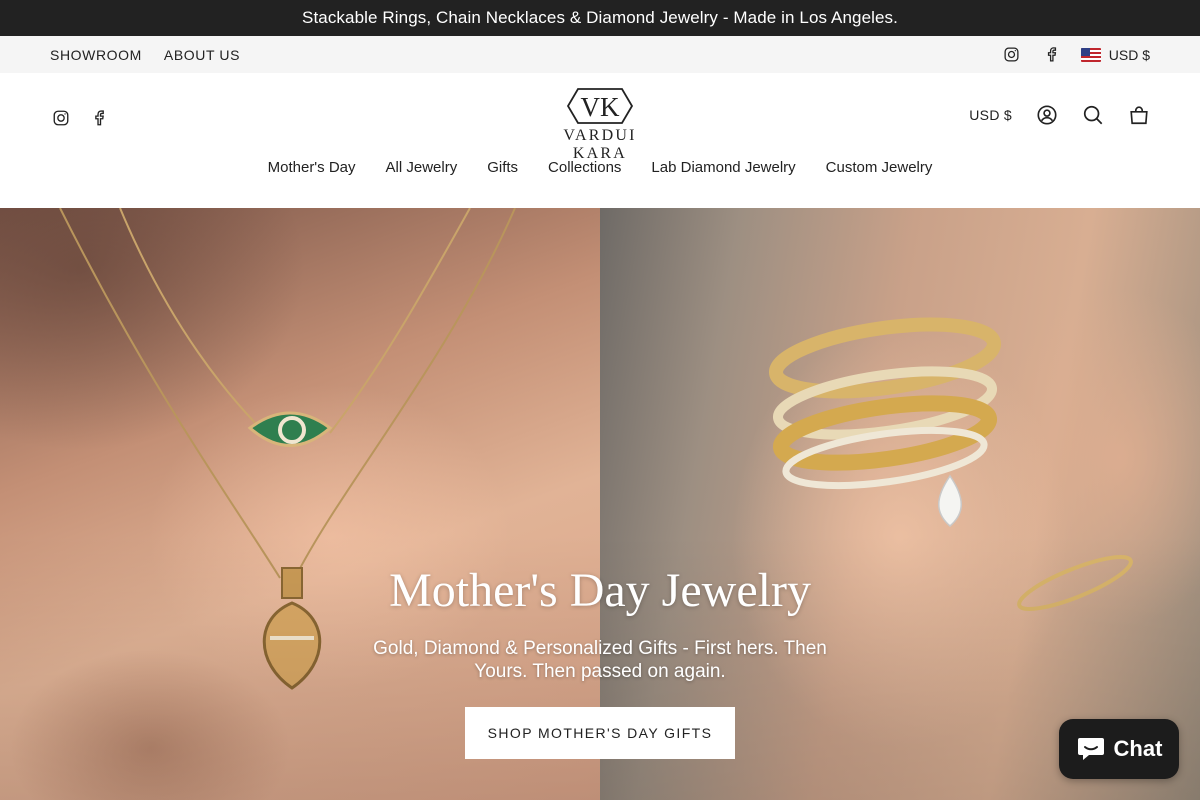 The image size is (1200, 800). Describe the element at coordinates (80, 118) in the screenshot. I see `header-social` at that location.